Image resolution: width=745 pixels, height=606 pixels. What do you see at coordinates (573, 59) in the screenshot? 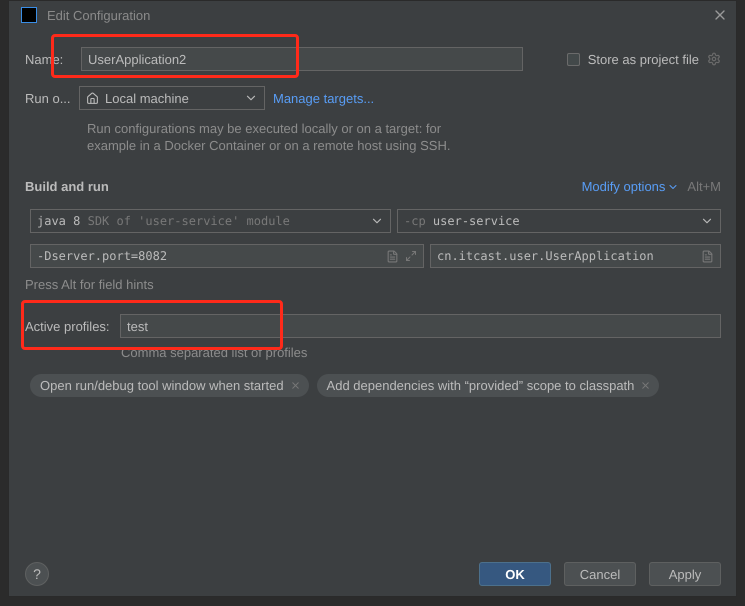
I see `checkbox` at bounding box center [573, 59].